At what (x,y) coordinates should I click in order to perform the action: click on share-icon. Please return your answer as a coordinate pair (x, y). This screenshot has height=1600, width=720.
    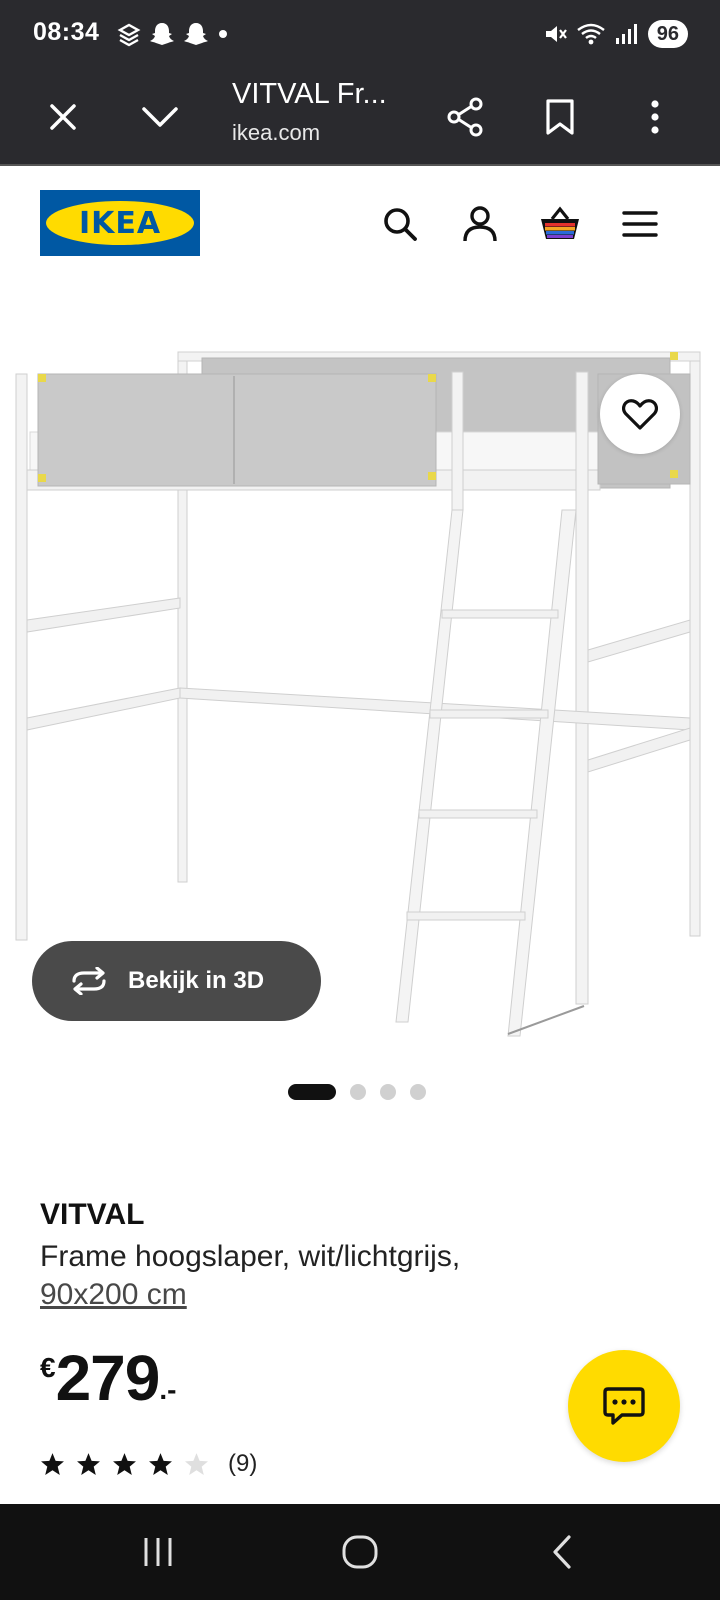
    Looking at the image, I should click on (465, 117).